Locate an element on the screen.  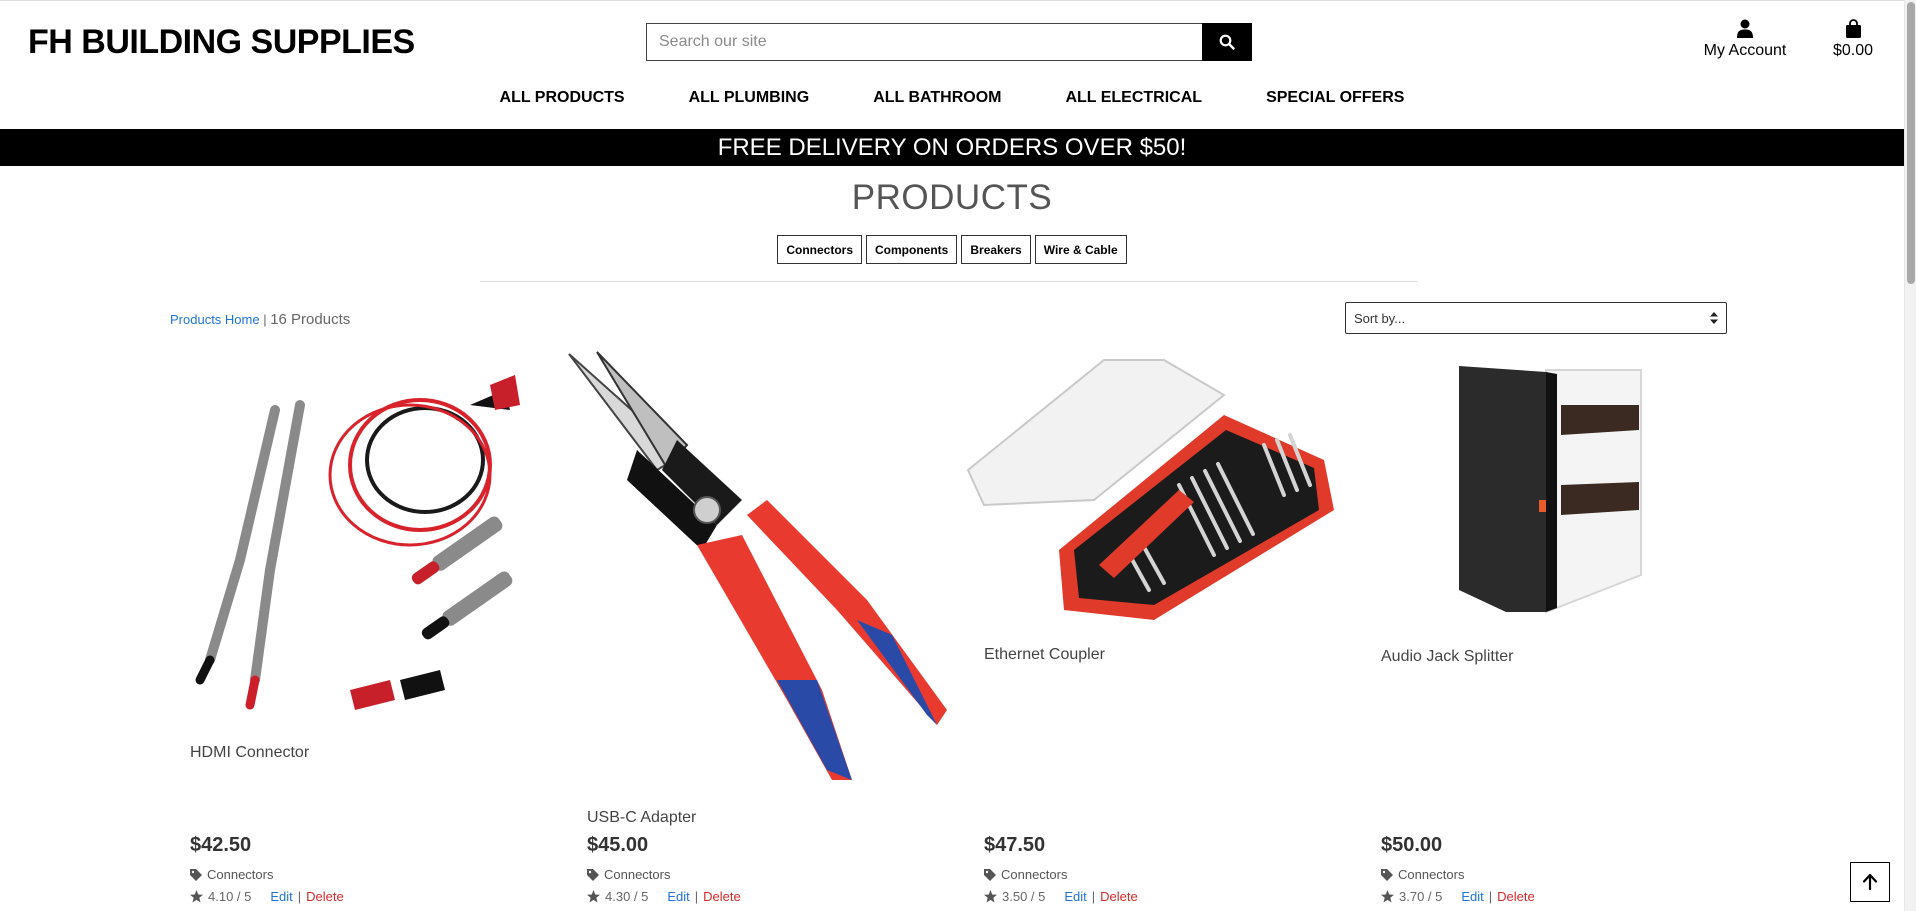
breadcrumb: Products Home | 16 Products is located at coordinates (260, 319).